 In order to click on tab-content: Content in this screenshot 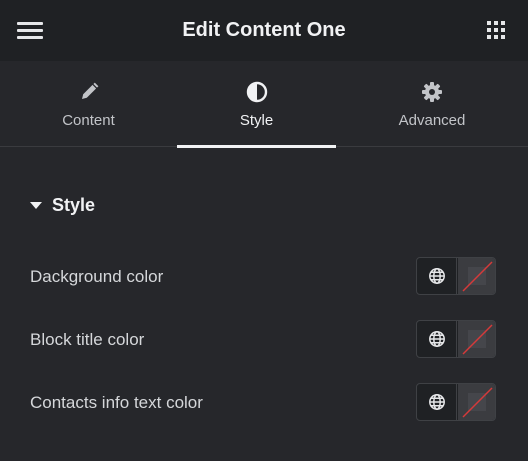, I will do `click(88, 104)`.